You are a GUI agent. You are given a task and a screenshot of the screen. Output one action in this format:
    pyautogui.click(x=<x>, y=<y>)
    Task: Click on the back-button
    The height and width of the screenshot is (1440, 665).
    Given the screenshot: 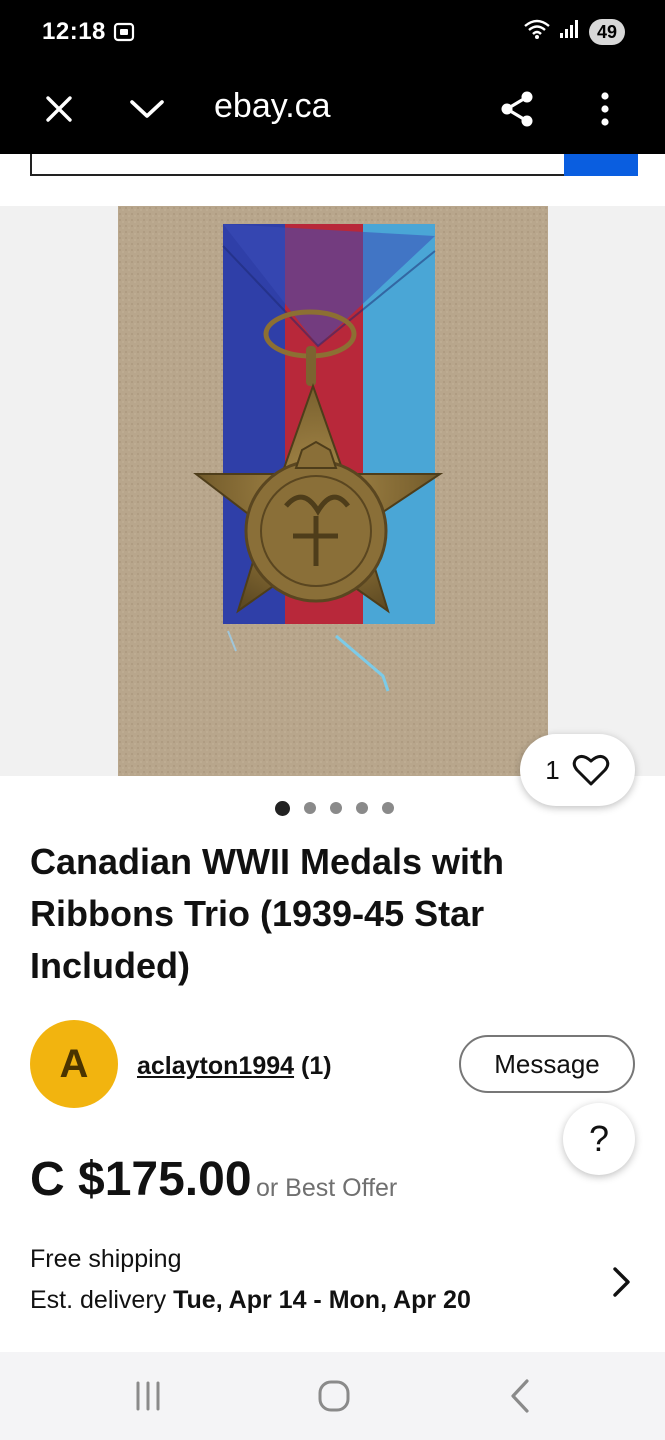 What is the action you would take?
    pyautogui.click(x=520, y=1396)
    